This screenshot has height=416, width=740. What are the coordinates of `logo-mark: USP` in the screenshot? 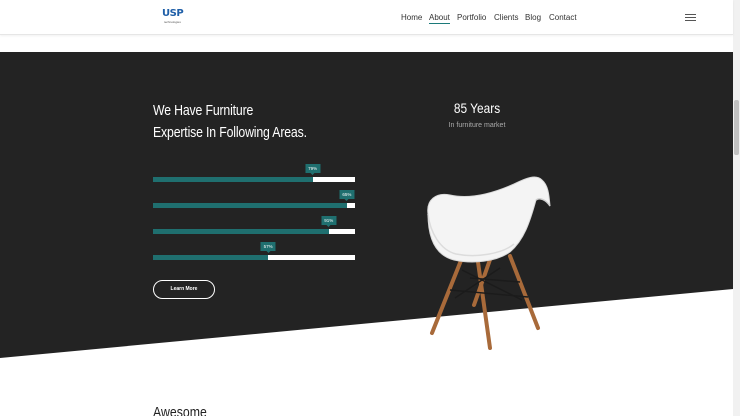 It's located at (173, 13).